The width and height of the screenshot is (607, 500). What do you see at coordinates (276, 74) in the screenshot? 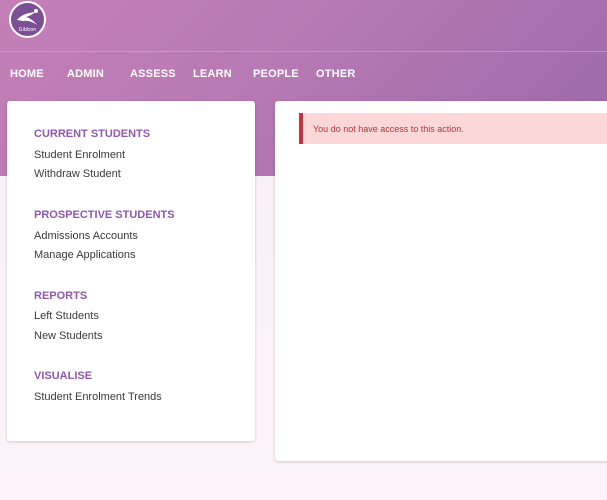
I see `nav-people: PEOPLE` at bounding box center [276, 74].